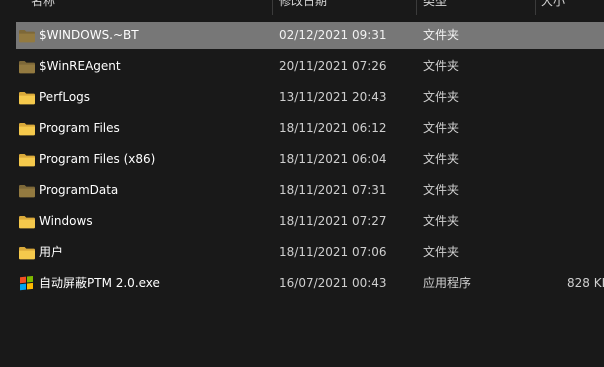 This screenshot has height=367, width=604. What do you see at coordinates (333, 159) in the screenshot?
I see `file-date-modified: 18/11/2021 06:04` at bounding box center [333, 159].